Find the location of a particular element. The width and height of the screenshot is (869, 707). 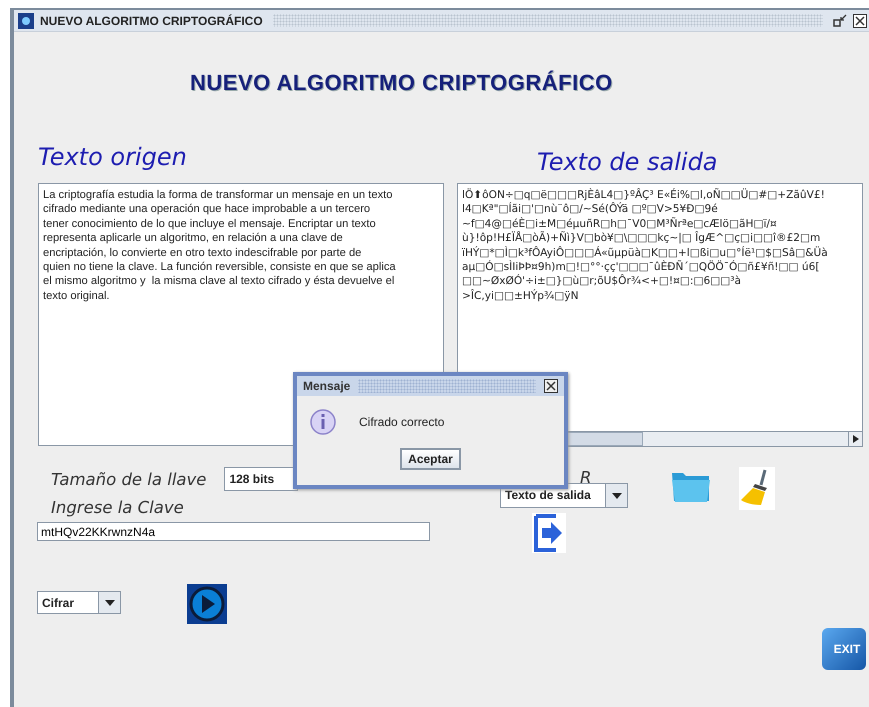

text-line: La criptografía estudia la forma de transformar un mensaje en un texto is located at coordinates (218, 195).